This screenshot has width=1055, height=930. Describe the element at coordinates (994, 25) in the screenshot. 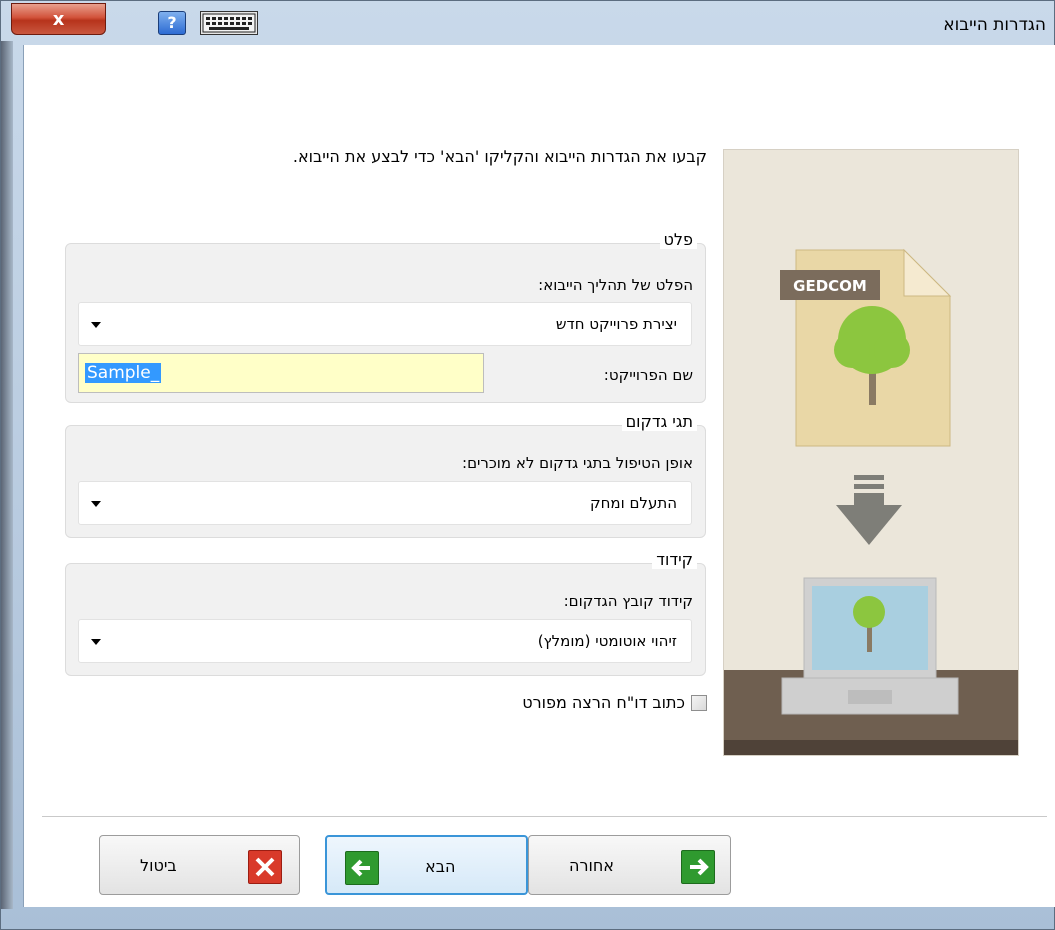

I see `window-title: הגדרות הייבוא` at that location.